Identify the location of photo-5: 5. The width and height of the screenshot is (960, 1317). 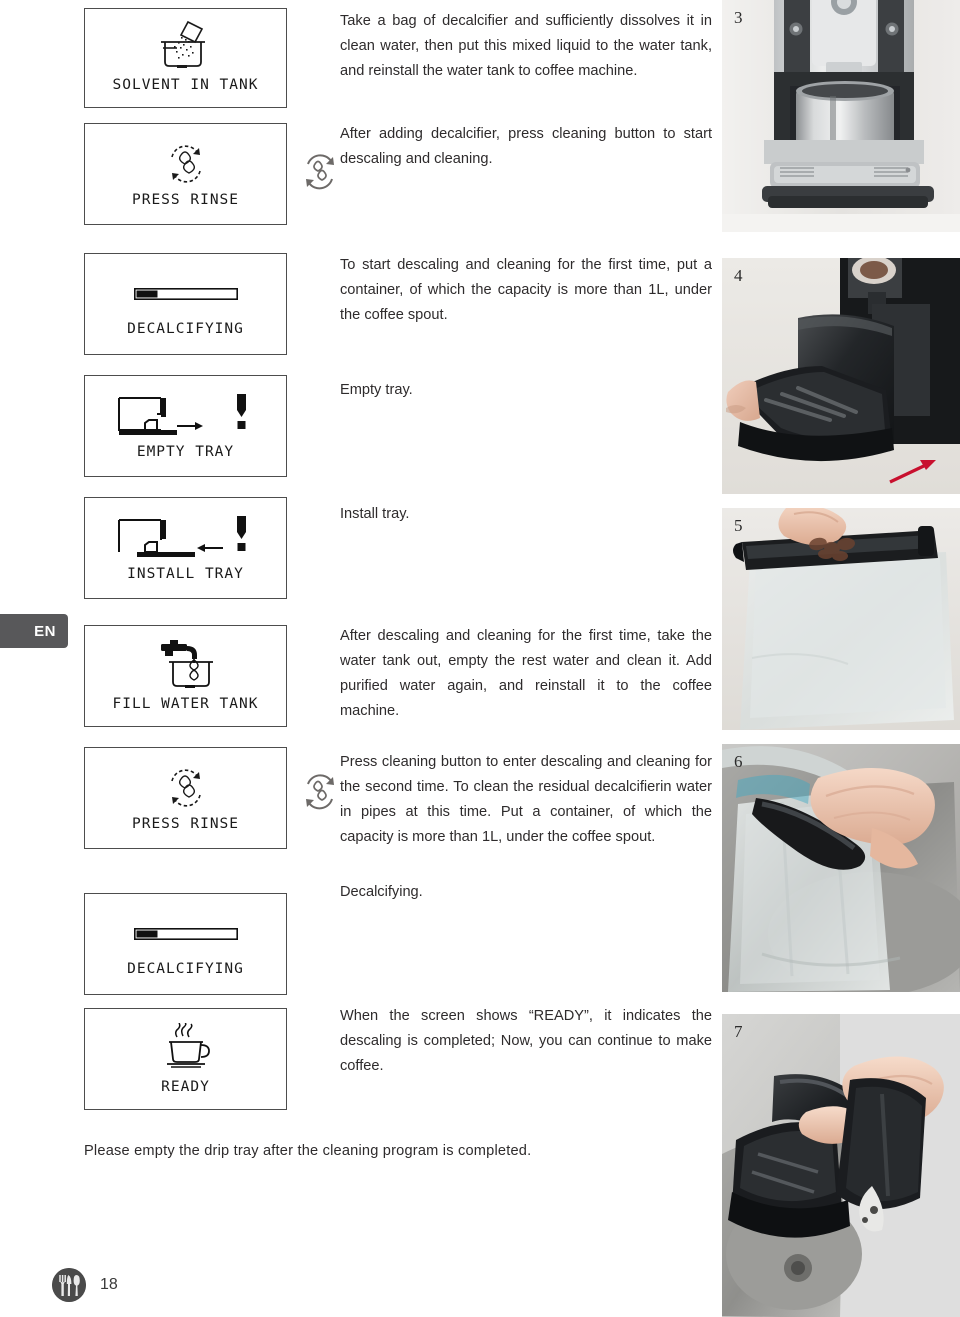
(841, 619).